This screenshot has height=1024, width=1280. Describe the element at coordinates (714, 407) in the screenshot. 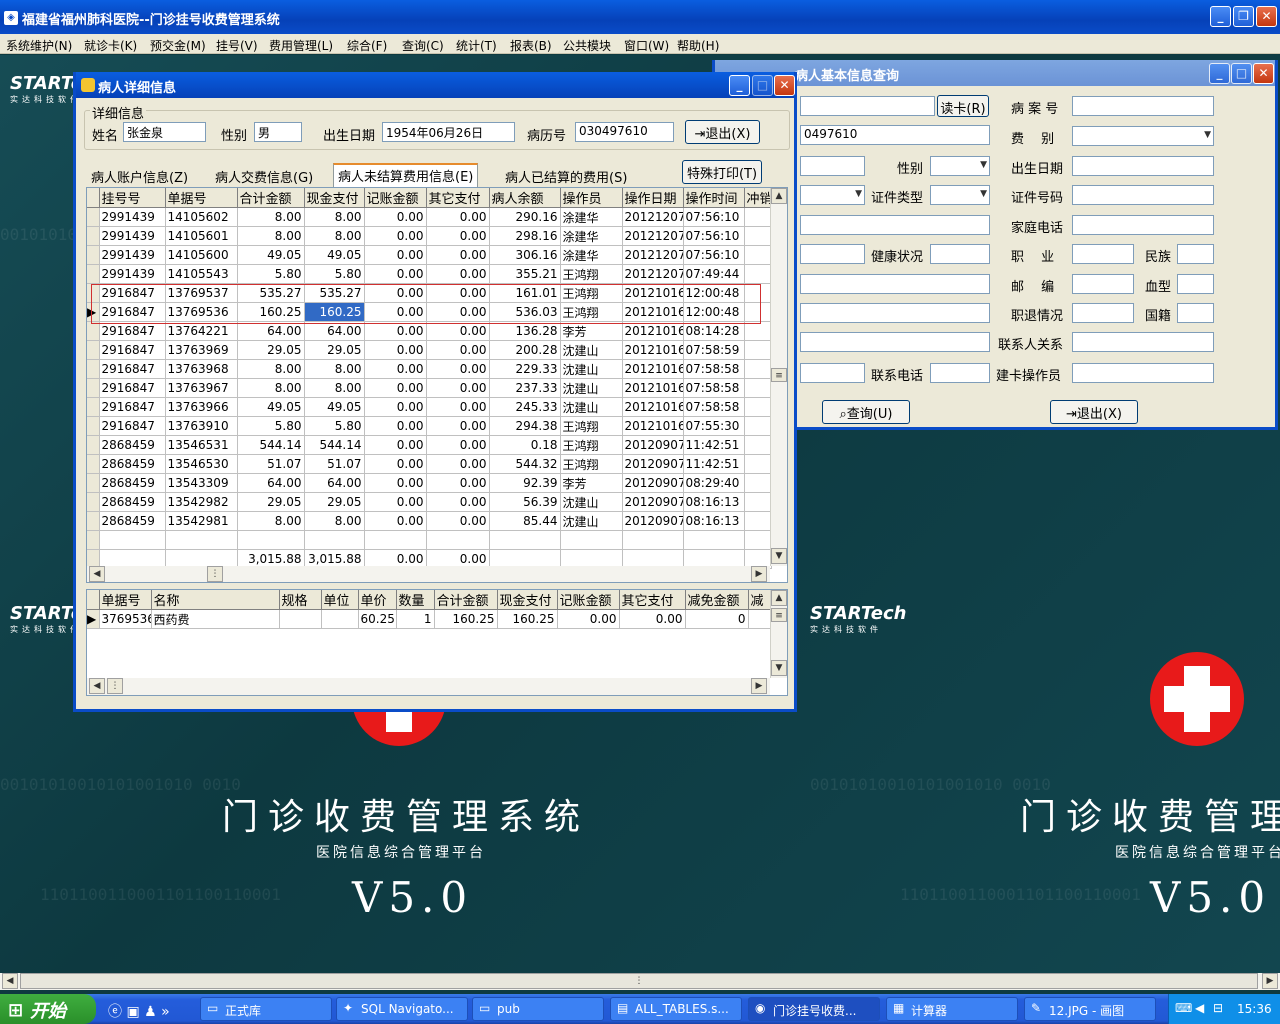

I see `table-cell: 07:58:58` at that location.